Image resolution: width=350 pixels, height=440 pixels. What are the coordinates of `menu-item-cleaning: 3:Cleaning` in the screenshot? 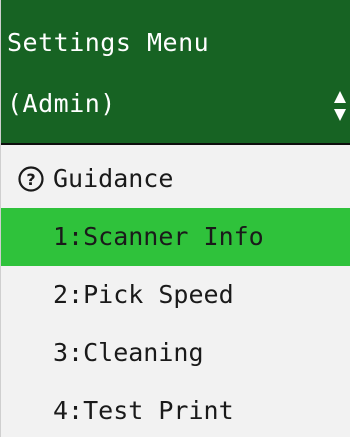 It's located at (175, 353).